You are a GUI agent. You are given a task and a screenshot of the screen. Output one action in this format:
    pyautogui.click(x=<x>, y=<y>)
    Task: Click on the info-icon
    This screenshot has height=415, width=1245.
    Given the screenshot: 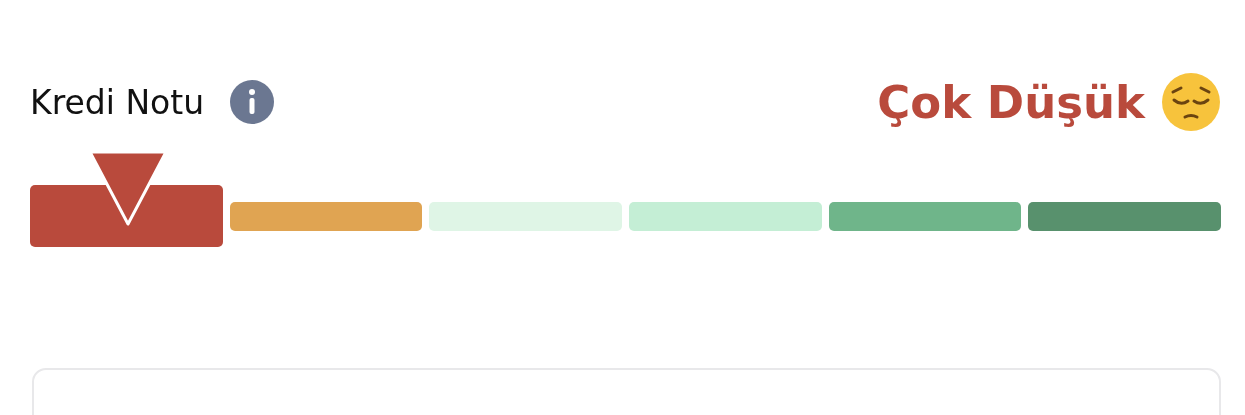 What is the action you would take?
    pyautogui.click(x=252, y=102)
    